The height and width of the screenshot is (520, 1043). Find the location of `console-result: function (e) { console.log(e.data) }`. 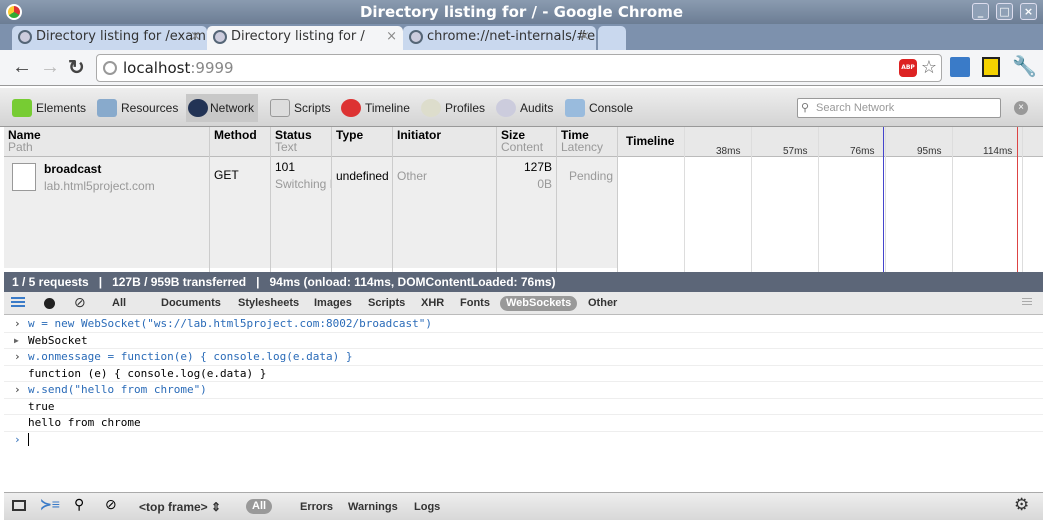

console-result: function (e) { console.log(e.data) } is located at coordinates (523, 374).